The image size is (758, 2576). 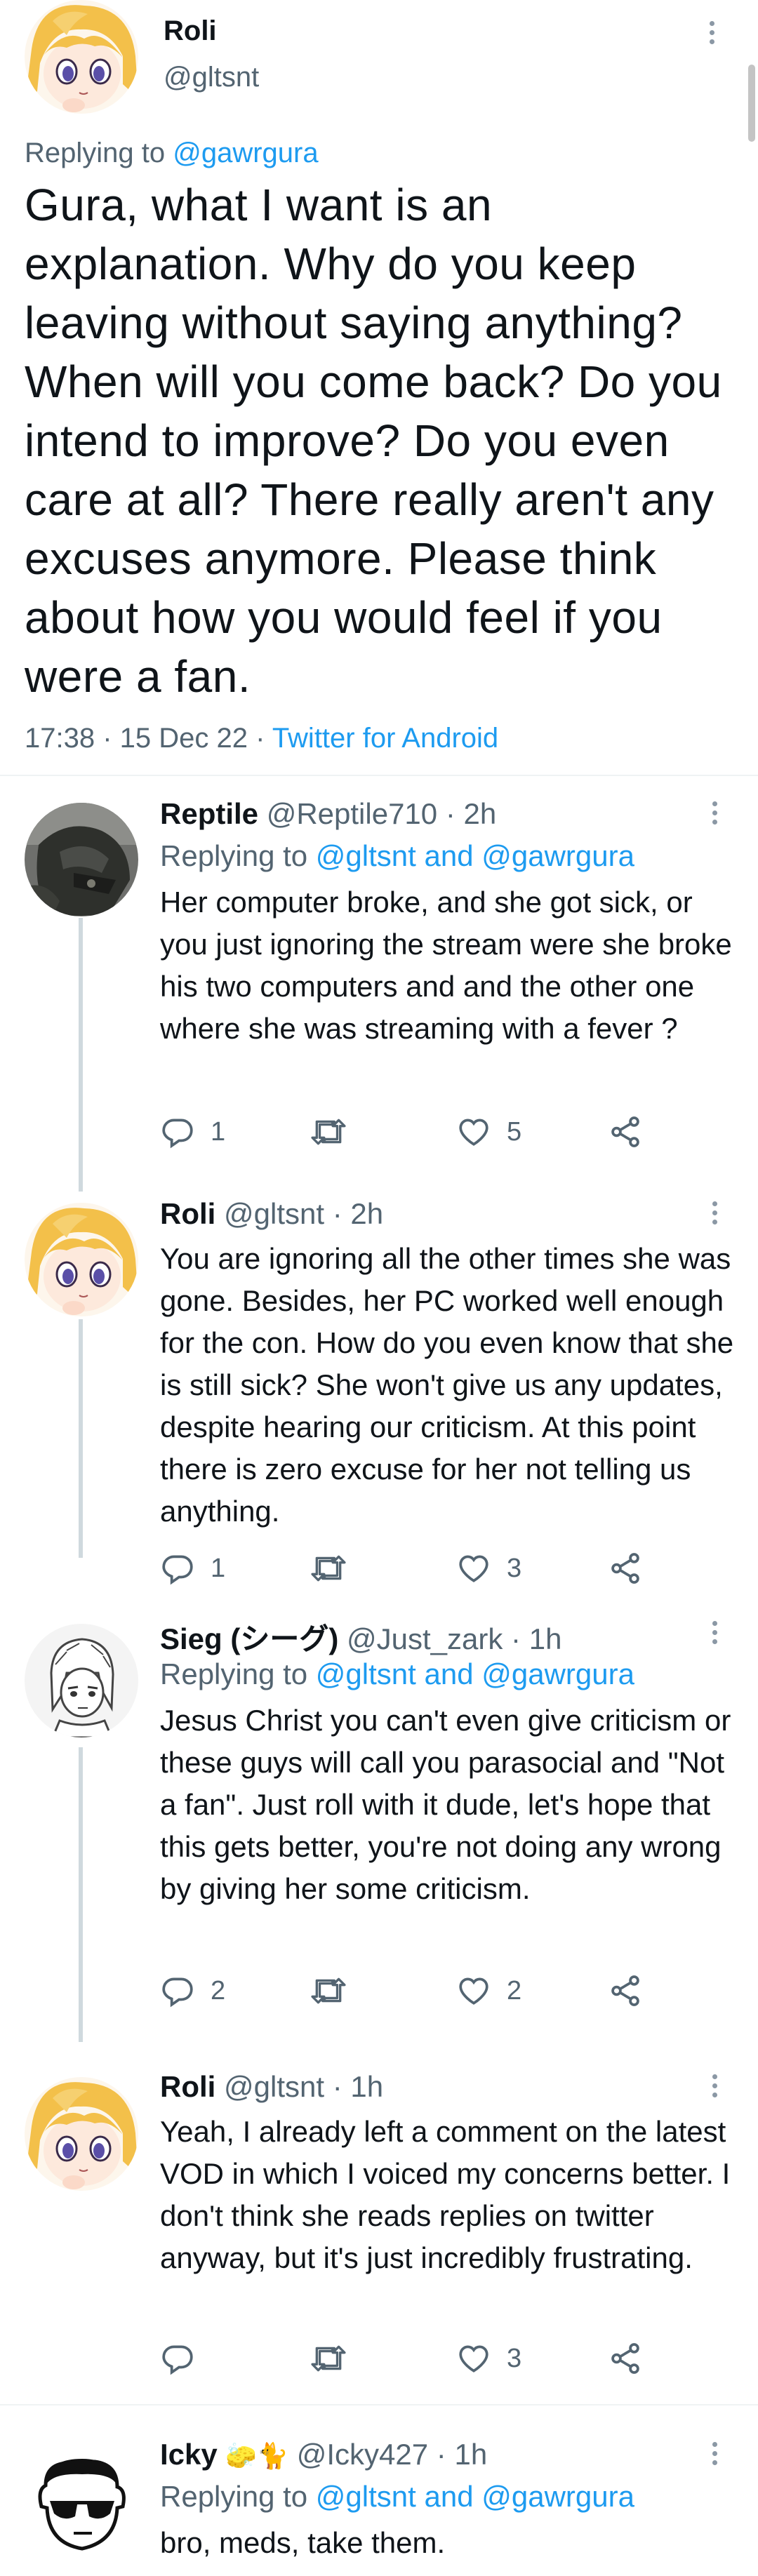 I want to click on sketch-character-avatar-image, so click(x=81, y=1681).